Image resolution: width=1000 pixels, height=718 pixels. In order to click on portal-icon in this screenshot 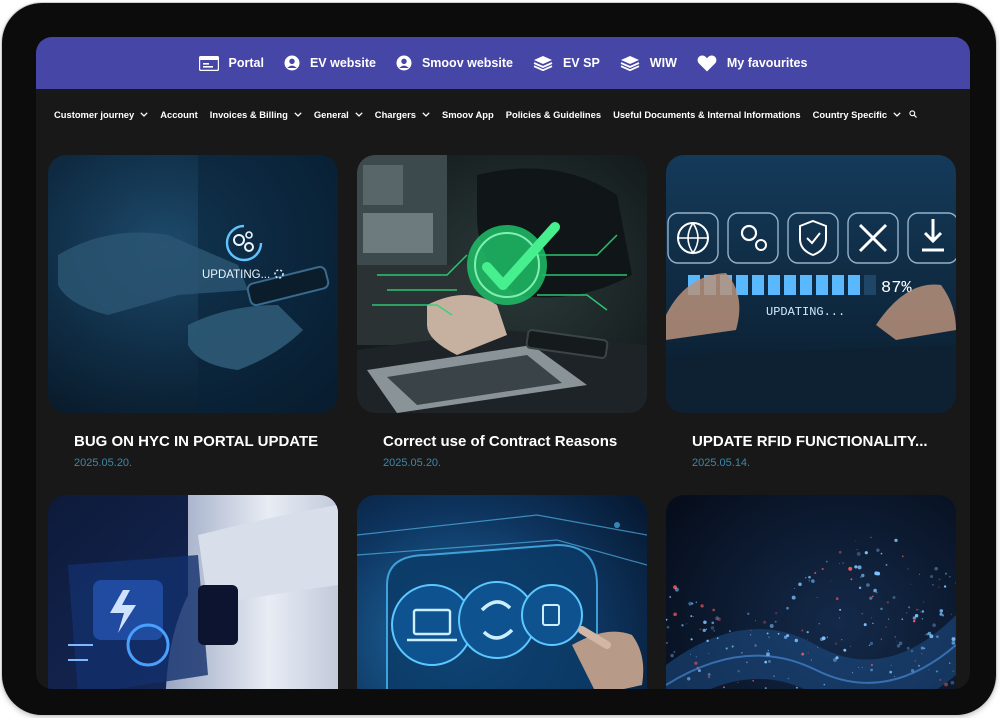, I will do `click(208, 63)`.